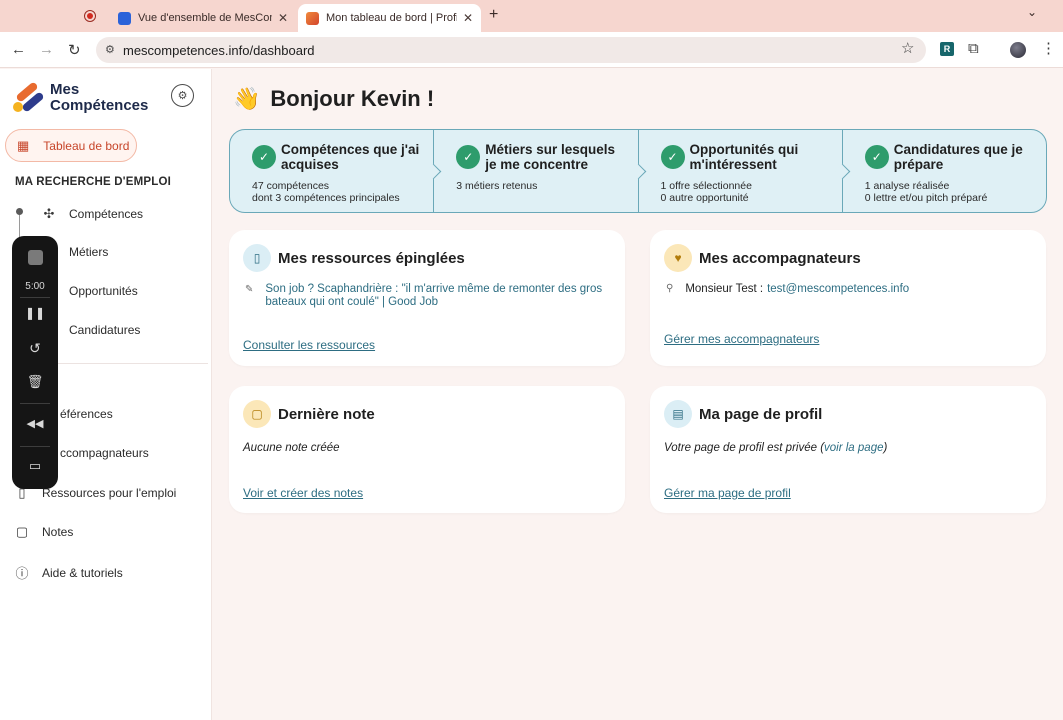  What do you see at coordinates (352, 98) in the screenshot?
I see `greeting-text: Bonjour Kevin !` at bounding box center [352, 98].